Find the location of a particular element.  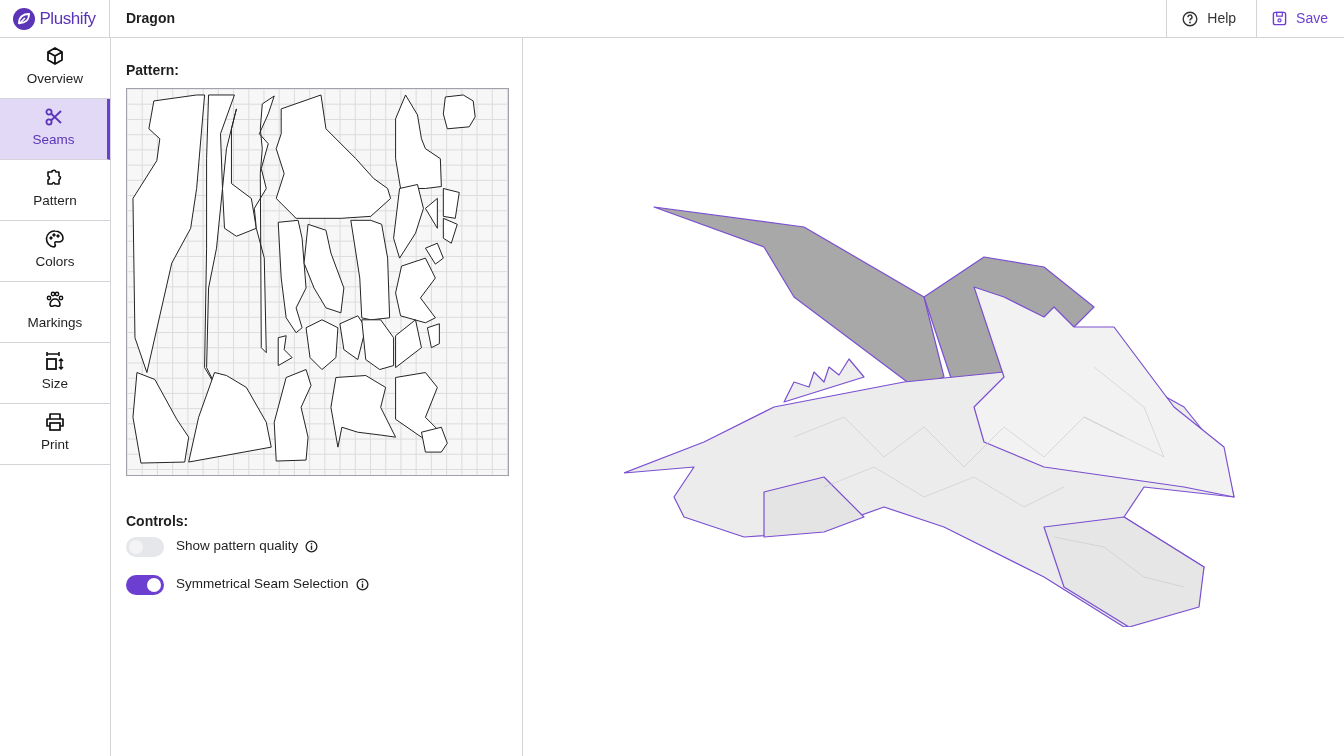

toggle-label: Symmetrical Seam Selection is located at coordinates (262, 584).